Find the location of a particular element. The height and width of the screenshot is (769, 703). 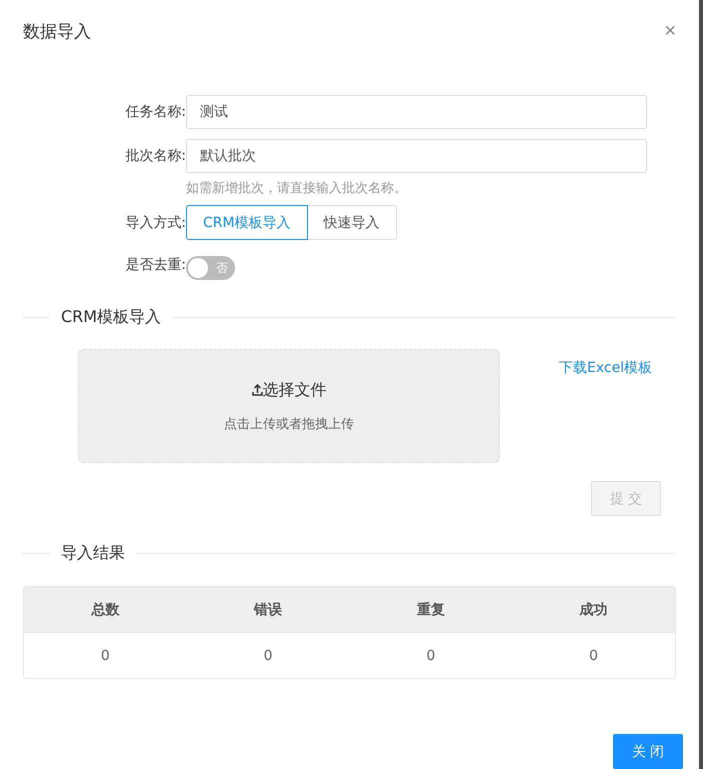

column-header: 成功 is located at coordinates (593, 609).